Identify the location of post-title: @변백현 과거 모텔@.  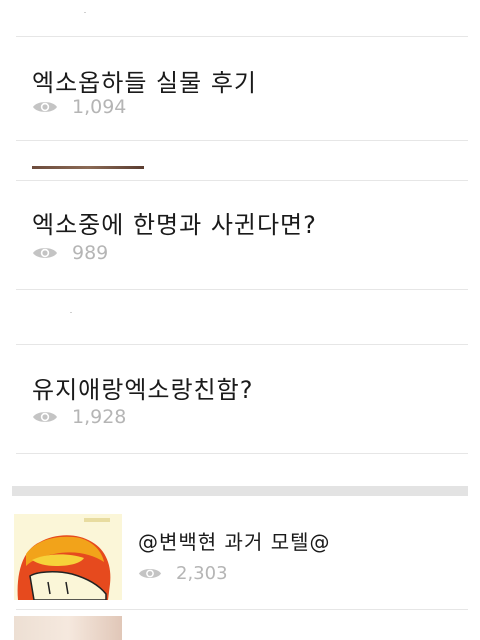
(234, 542).